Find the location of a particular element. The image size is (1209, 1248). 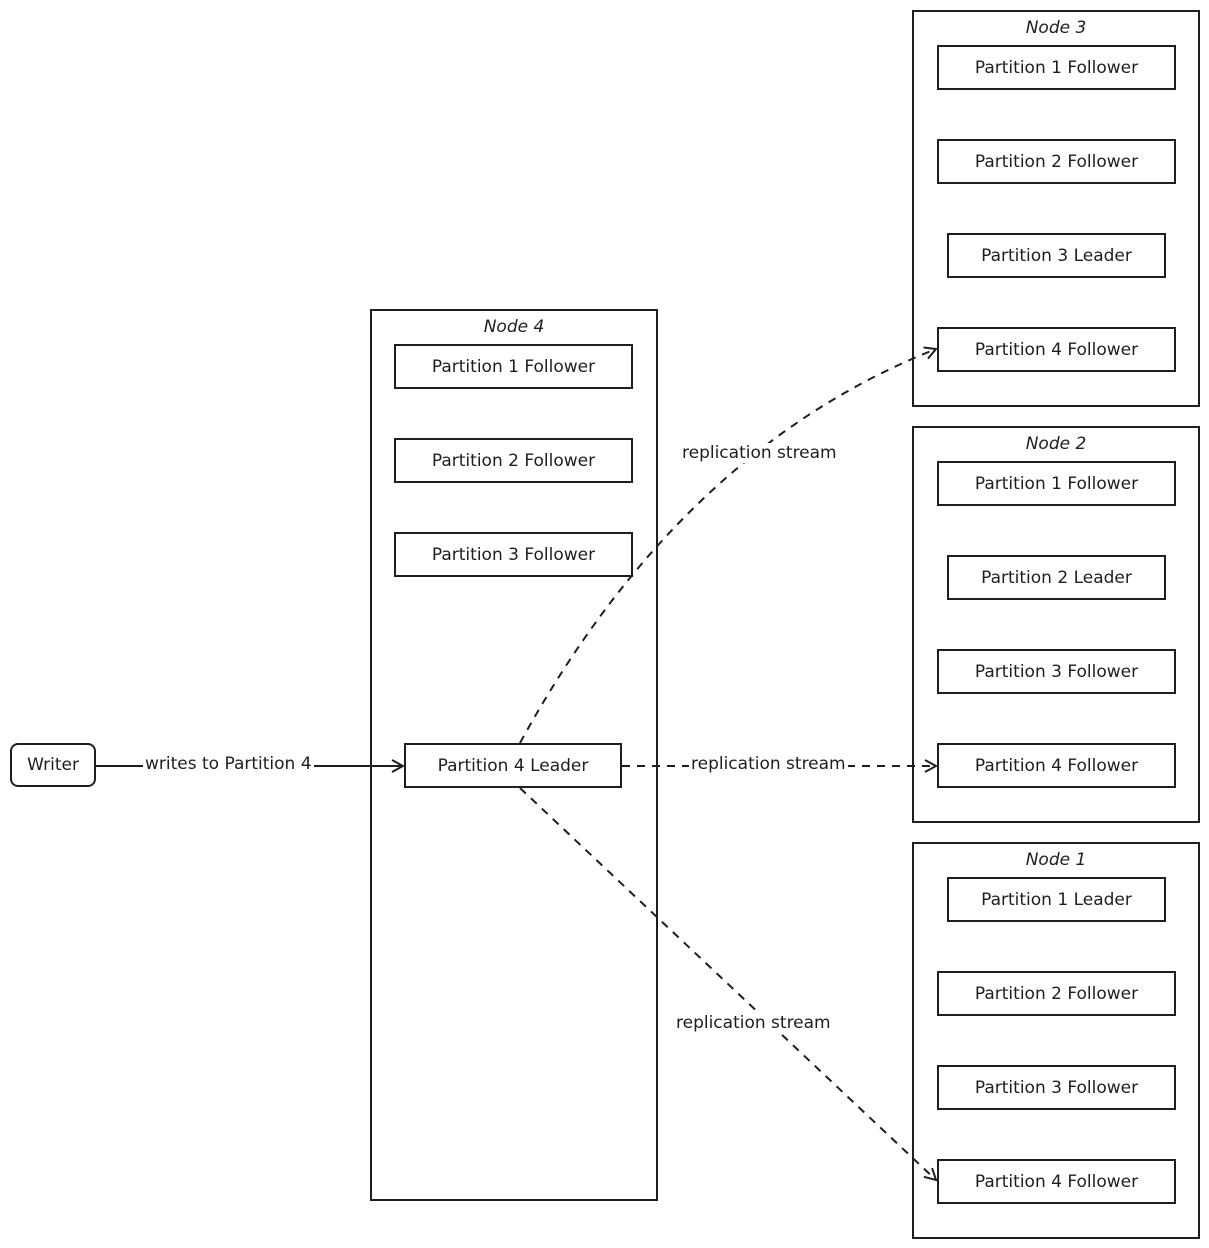

node3-partition-4: Partition 4 Follower is located at coordinates (1056, 349).